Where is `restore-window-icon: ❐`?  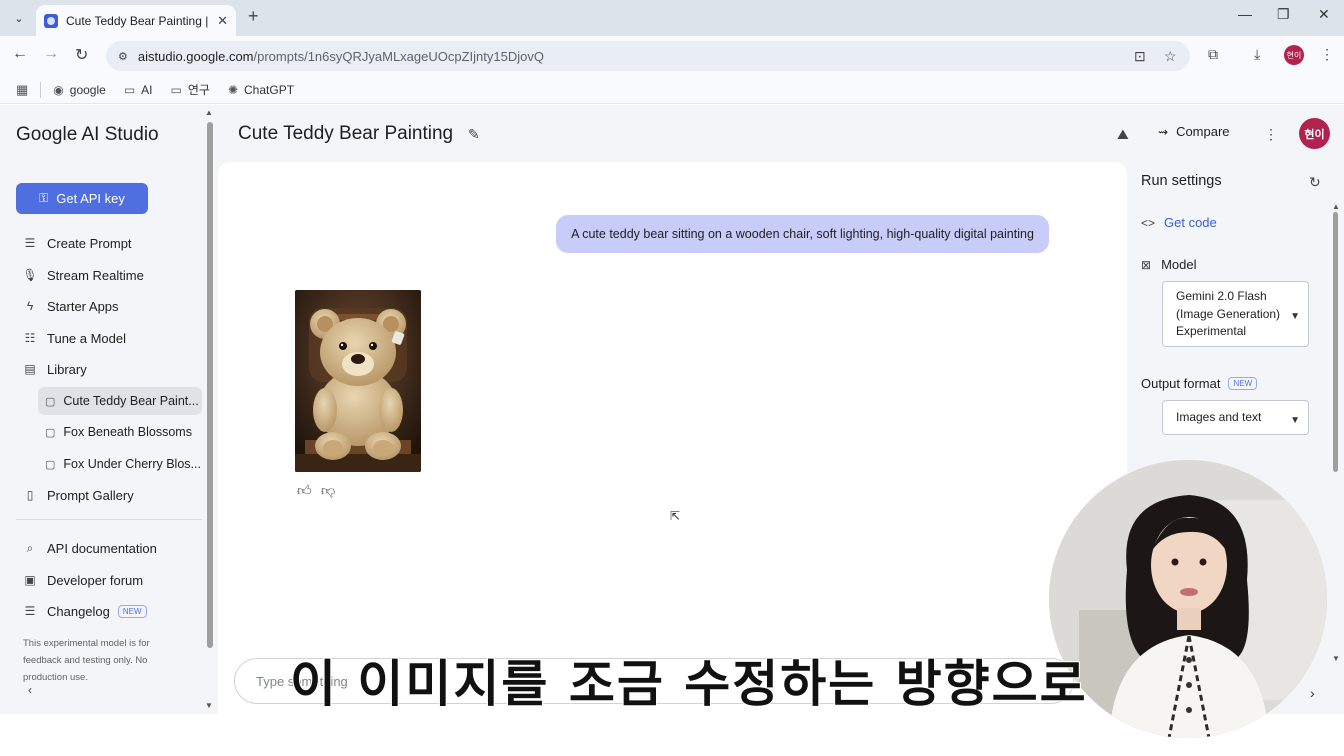 restore-window-icon: ❐ is located at coordinates (1283, 14).